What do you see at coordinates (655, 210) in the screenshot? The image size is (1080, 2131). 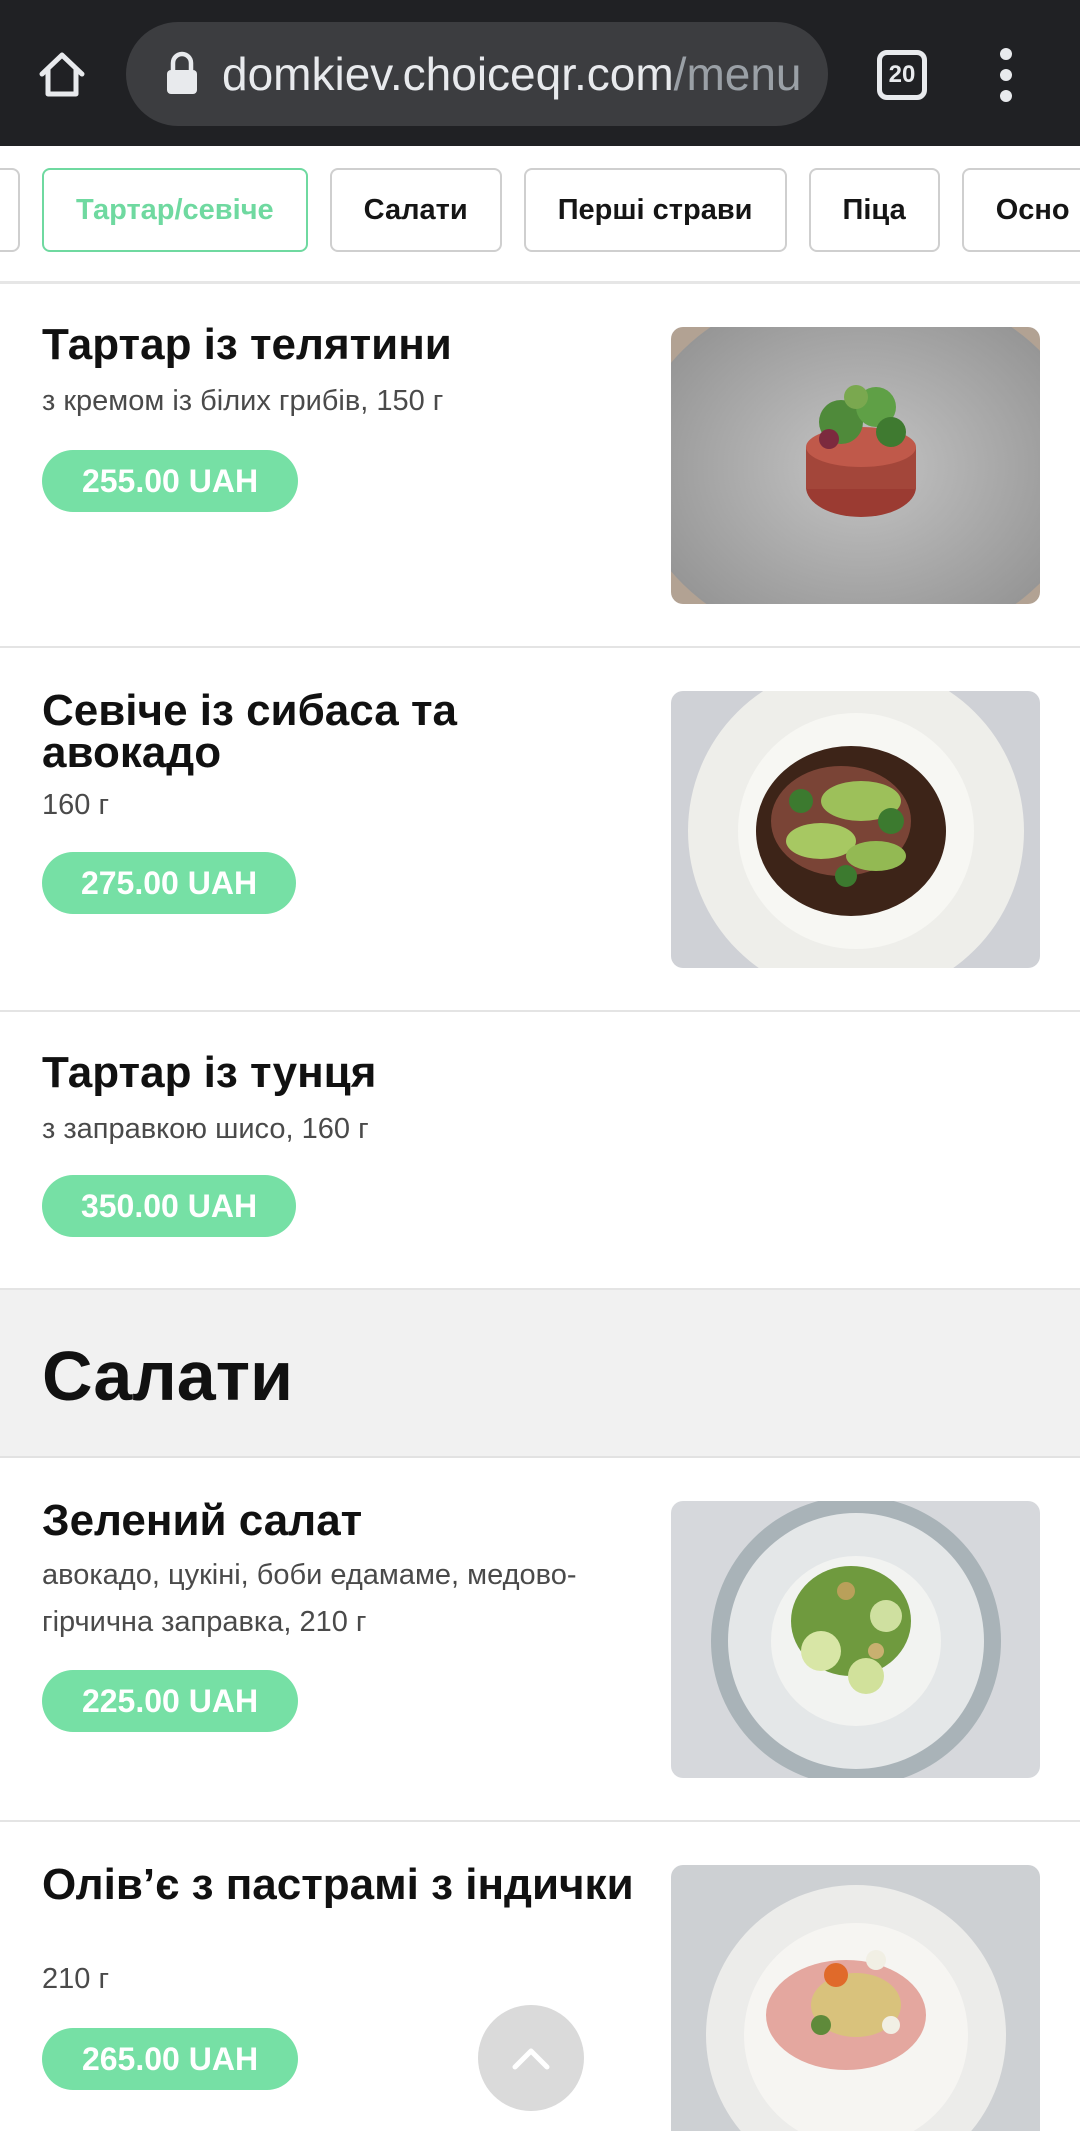 I see `category-chip-first-courses: Перші страви` at bounding box center [655, 210].